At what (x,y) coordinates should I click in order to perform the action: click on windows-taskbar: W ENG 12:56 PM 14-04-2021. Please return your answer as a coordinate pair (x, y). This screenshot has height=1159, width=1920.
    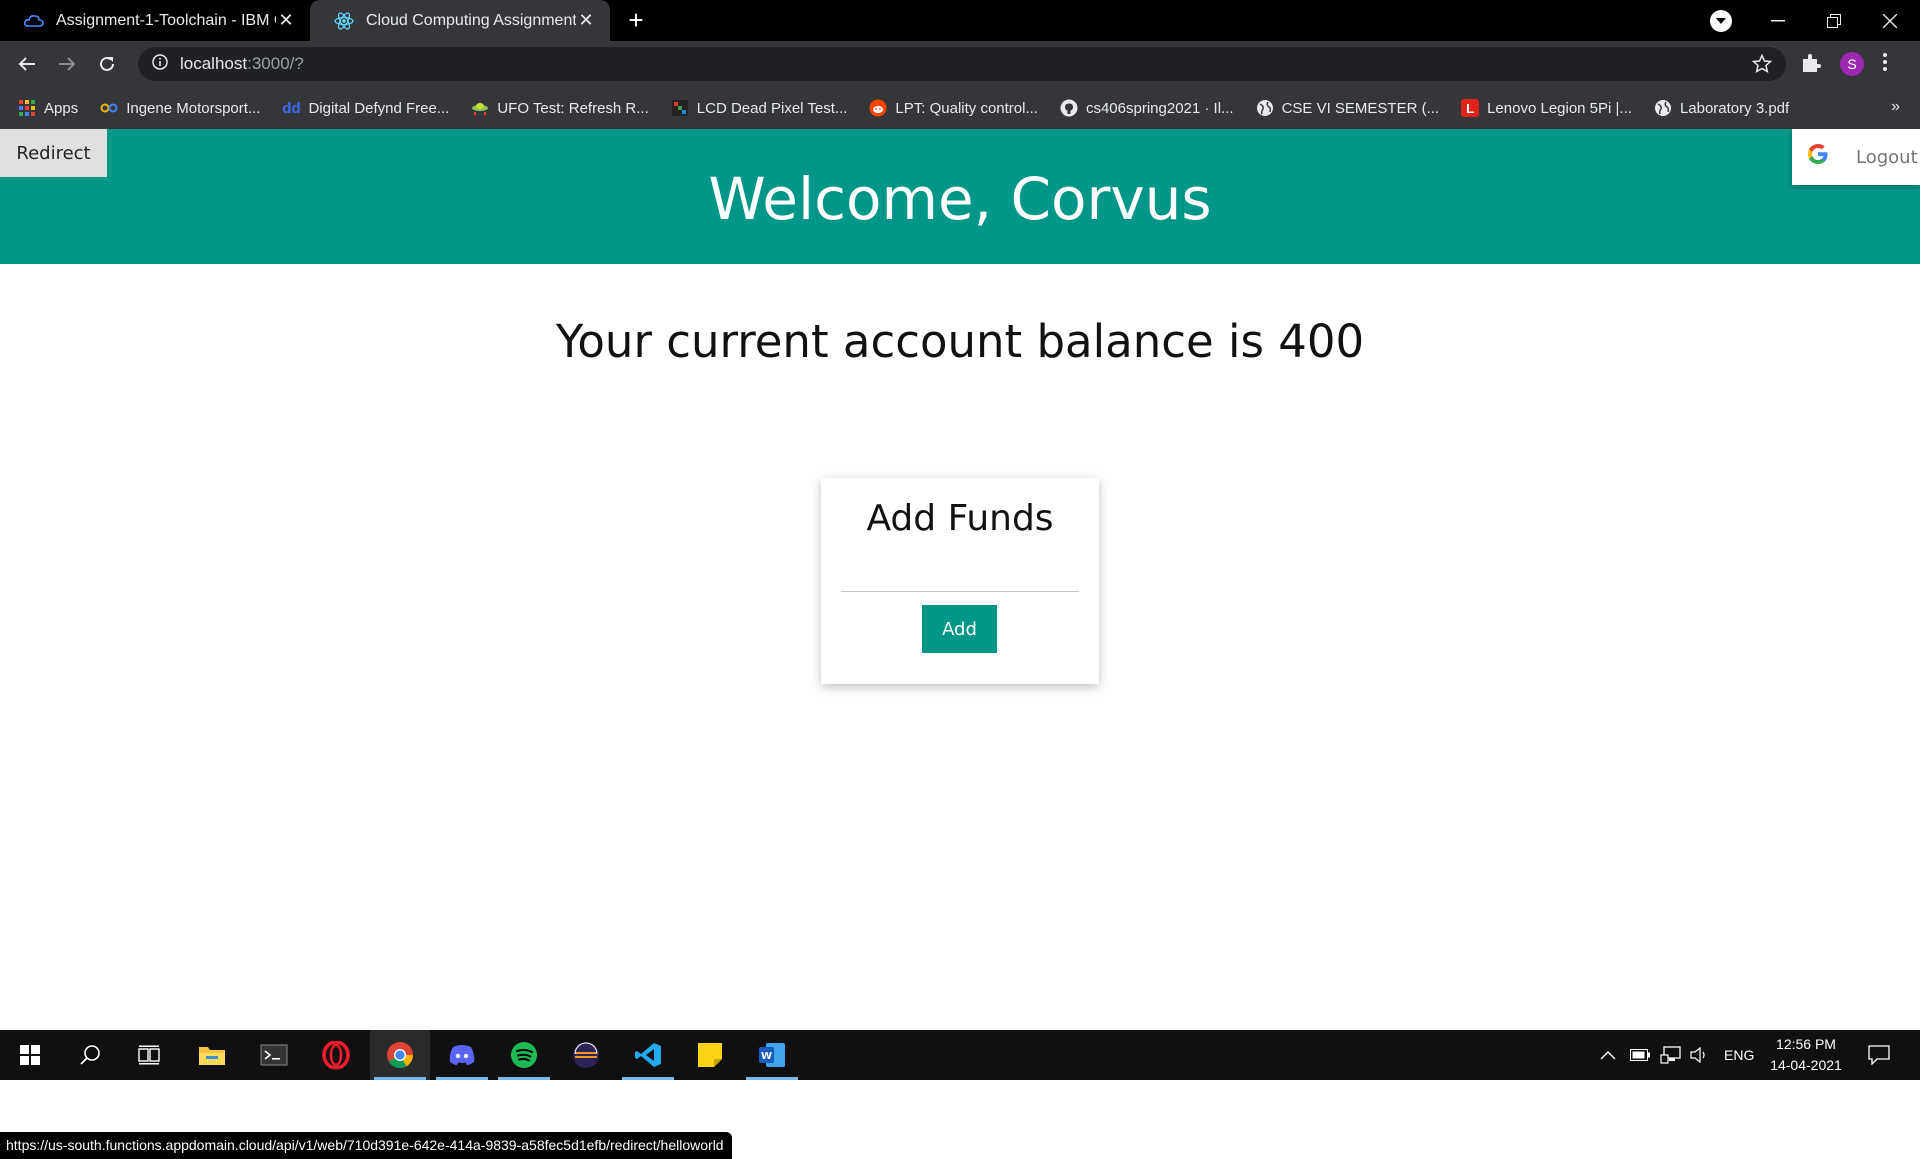
    Looking at the image, I should click on (960, 1055).